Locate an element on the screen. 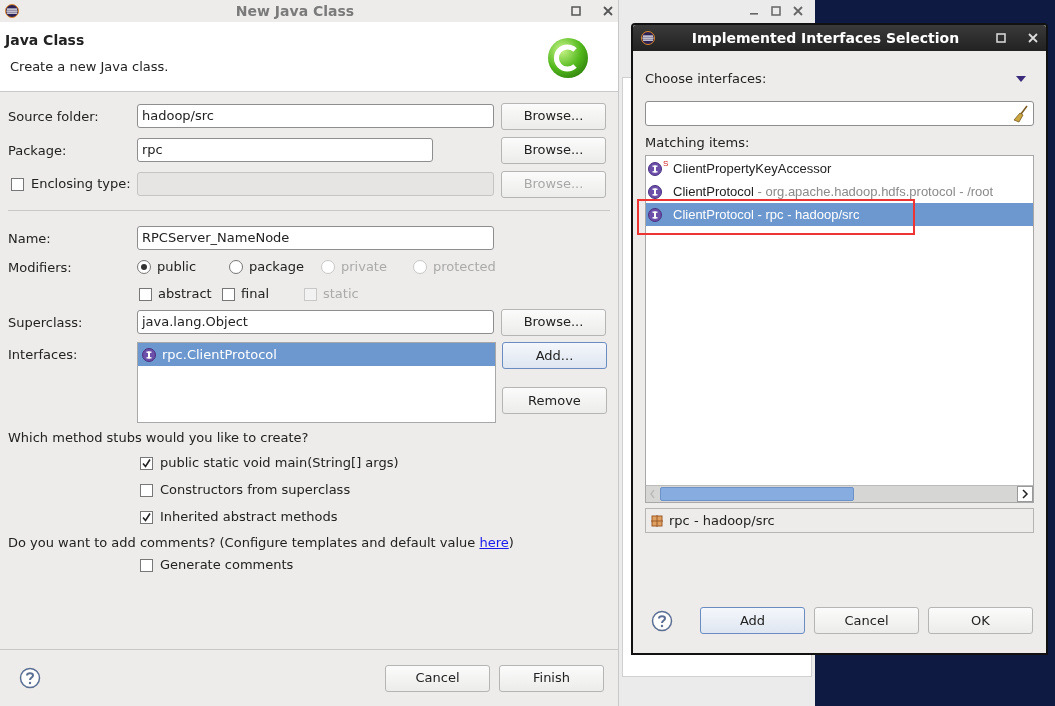 Image resolution: width=1055 pixels, height=706 pixels. checkbox-label: public static void main(String[] args) is located at coordinates (279, 463).